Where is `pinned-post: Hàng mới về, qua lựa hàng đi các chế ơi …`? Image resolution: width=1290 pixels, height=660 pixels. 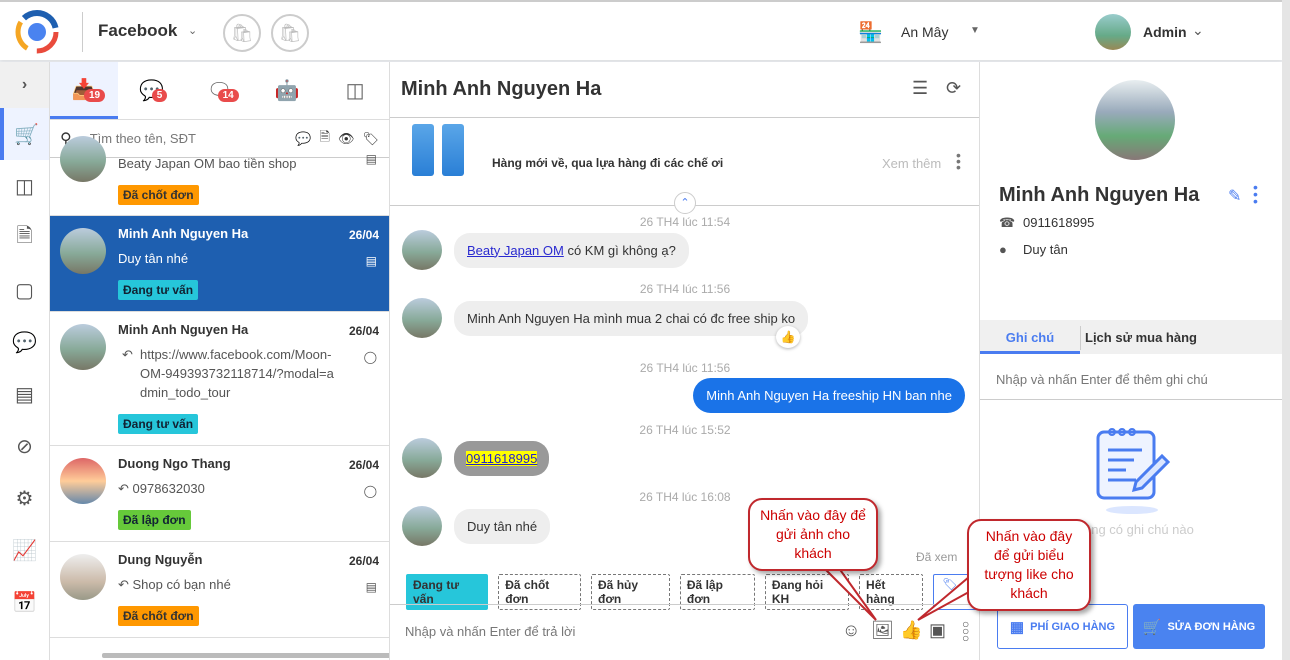
pinned-post: Hàng mới về, qua lựa hàng đi các chế ơi … is located at coordinates (684, 166).